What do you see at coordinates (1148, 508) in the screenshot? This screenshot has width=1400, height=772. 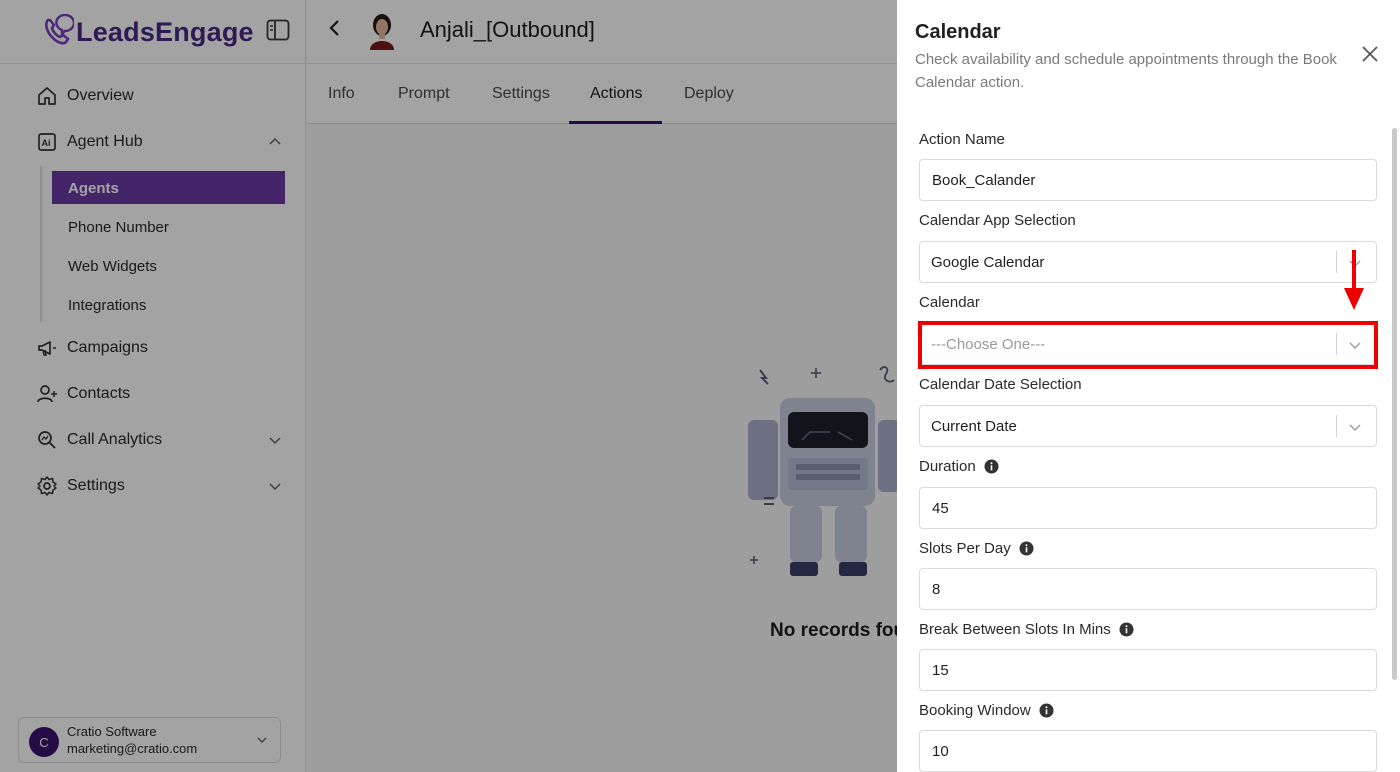 I see `duration-input` at bounding box center [1148, 508].